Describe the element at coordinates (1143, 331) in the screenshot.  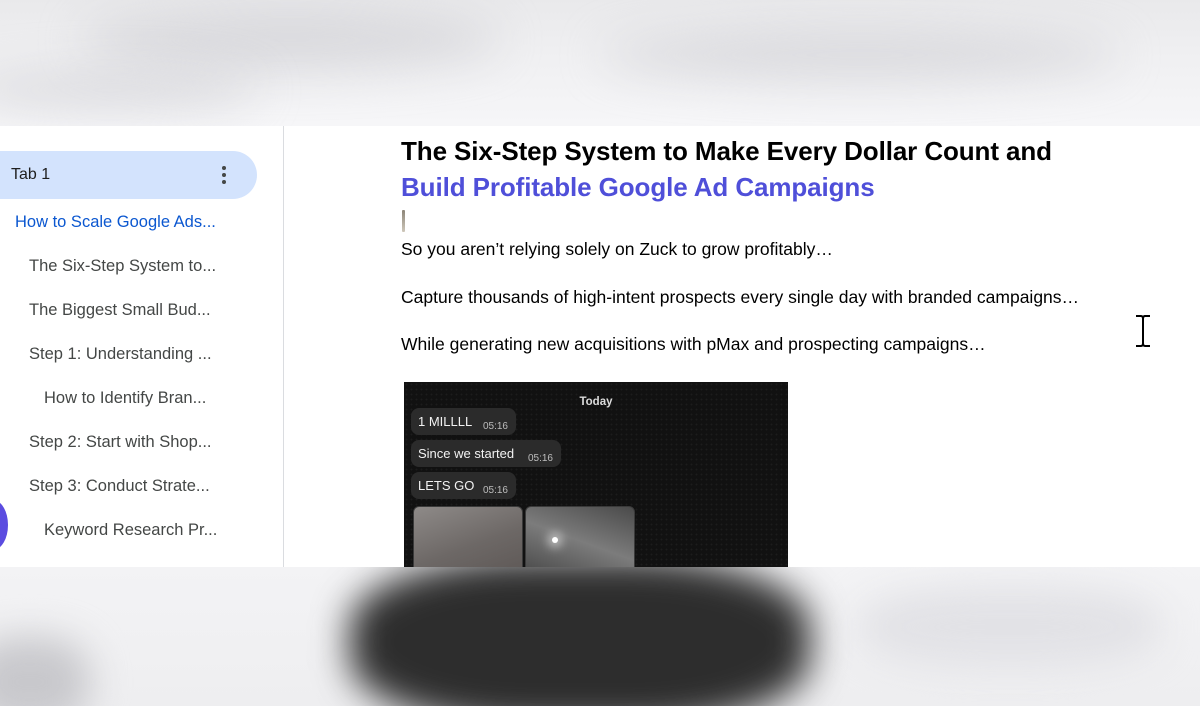
I see `ibeam-cursor-icon` at that location.